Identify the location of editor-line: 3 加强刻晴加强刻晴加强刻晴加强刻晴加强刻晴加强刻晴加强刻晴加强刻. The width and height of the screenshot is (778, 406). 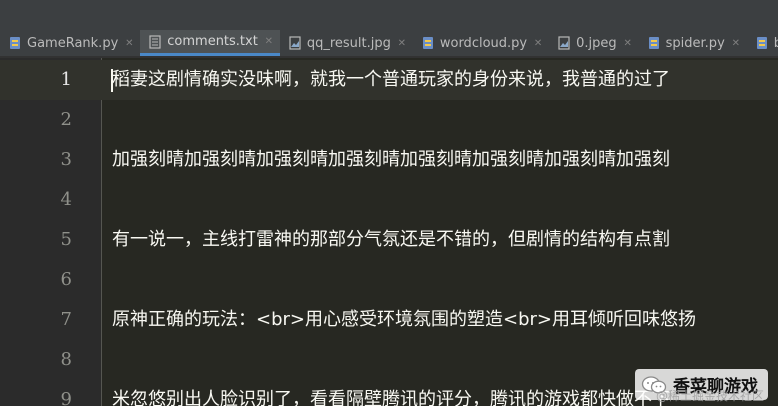
(389, 160).